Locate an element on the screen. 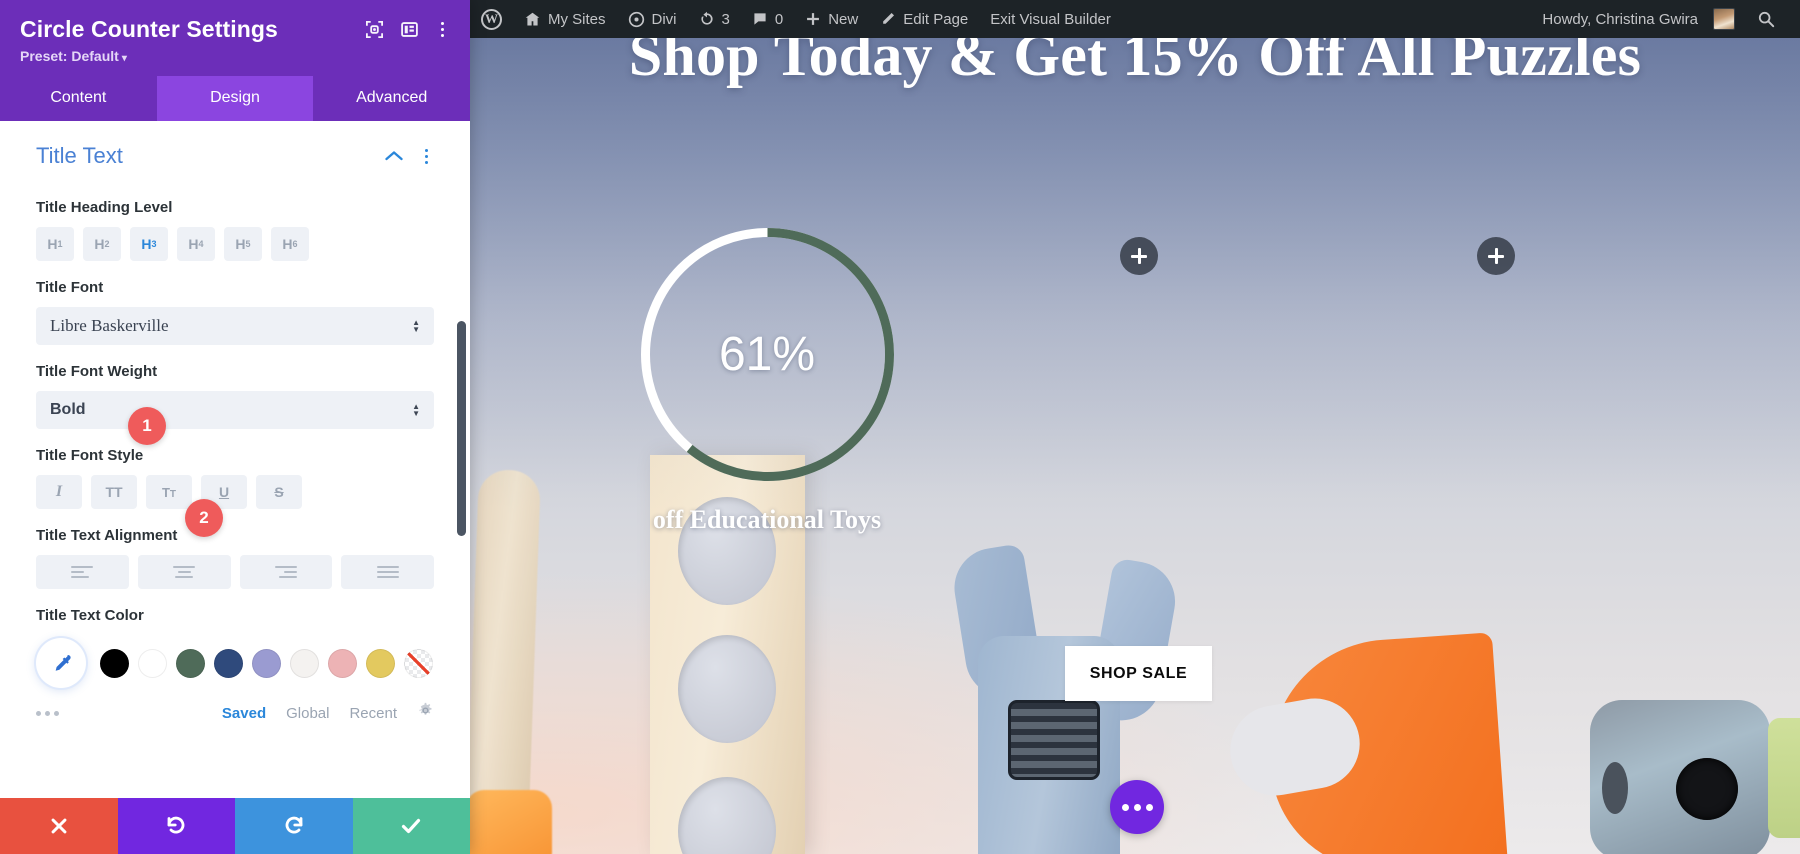 The image size is (1800, 854). redo-button is located at coordinates (294, 826).